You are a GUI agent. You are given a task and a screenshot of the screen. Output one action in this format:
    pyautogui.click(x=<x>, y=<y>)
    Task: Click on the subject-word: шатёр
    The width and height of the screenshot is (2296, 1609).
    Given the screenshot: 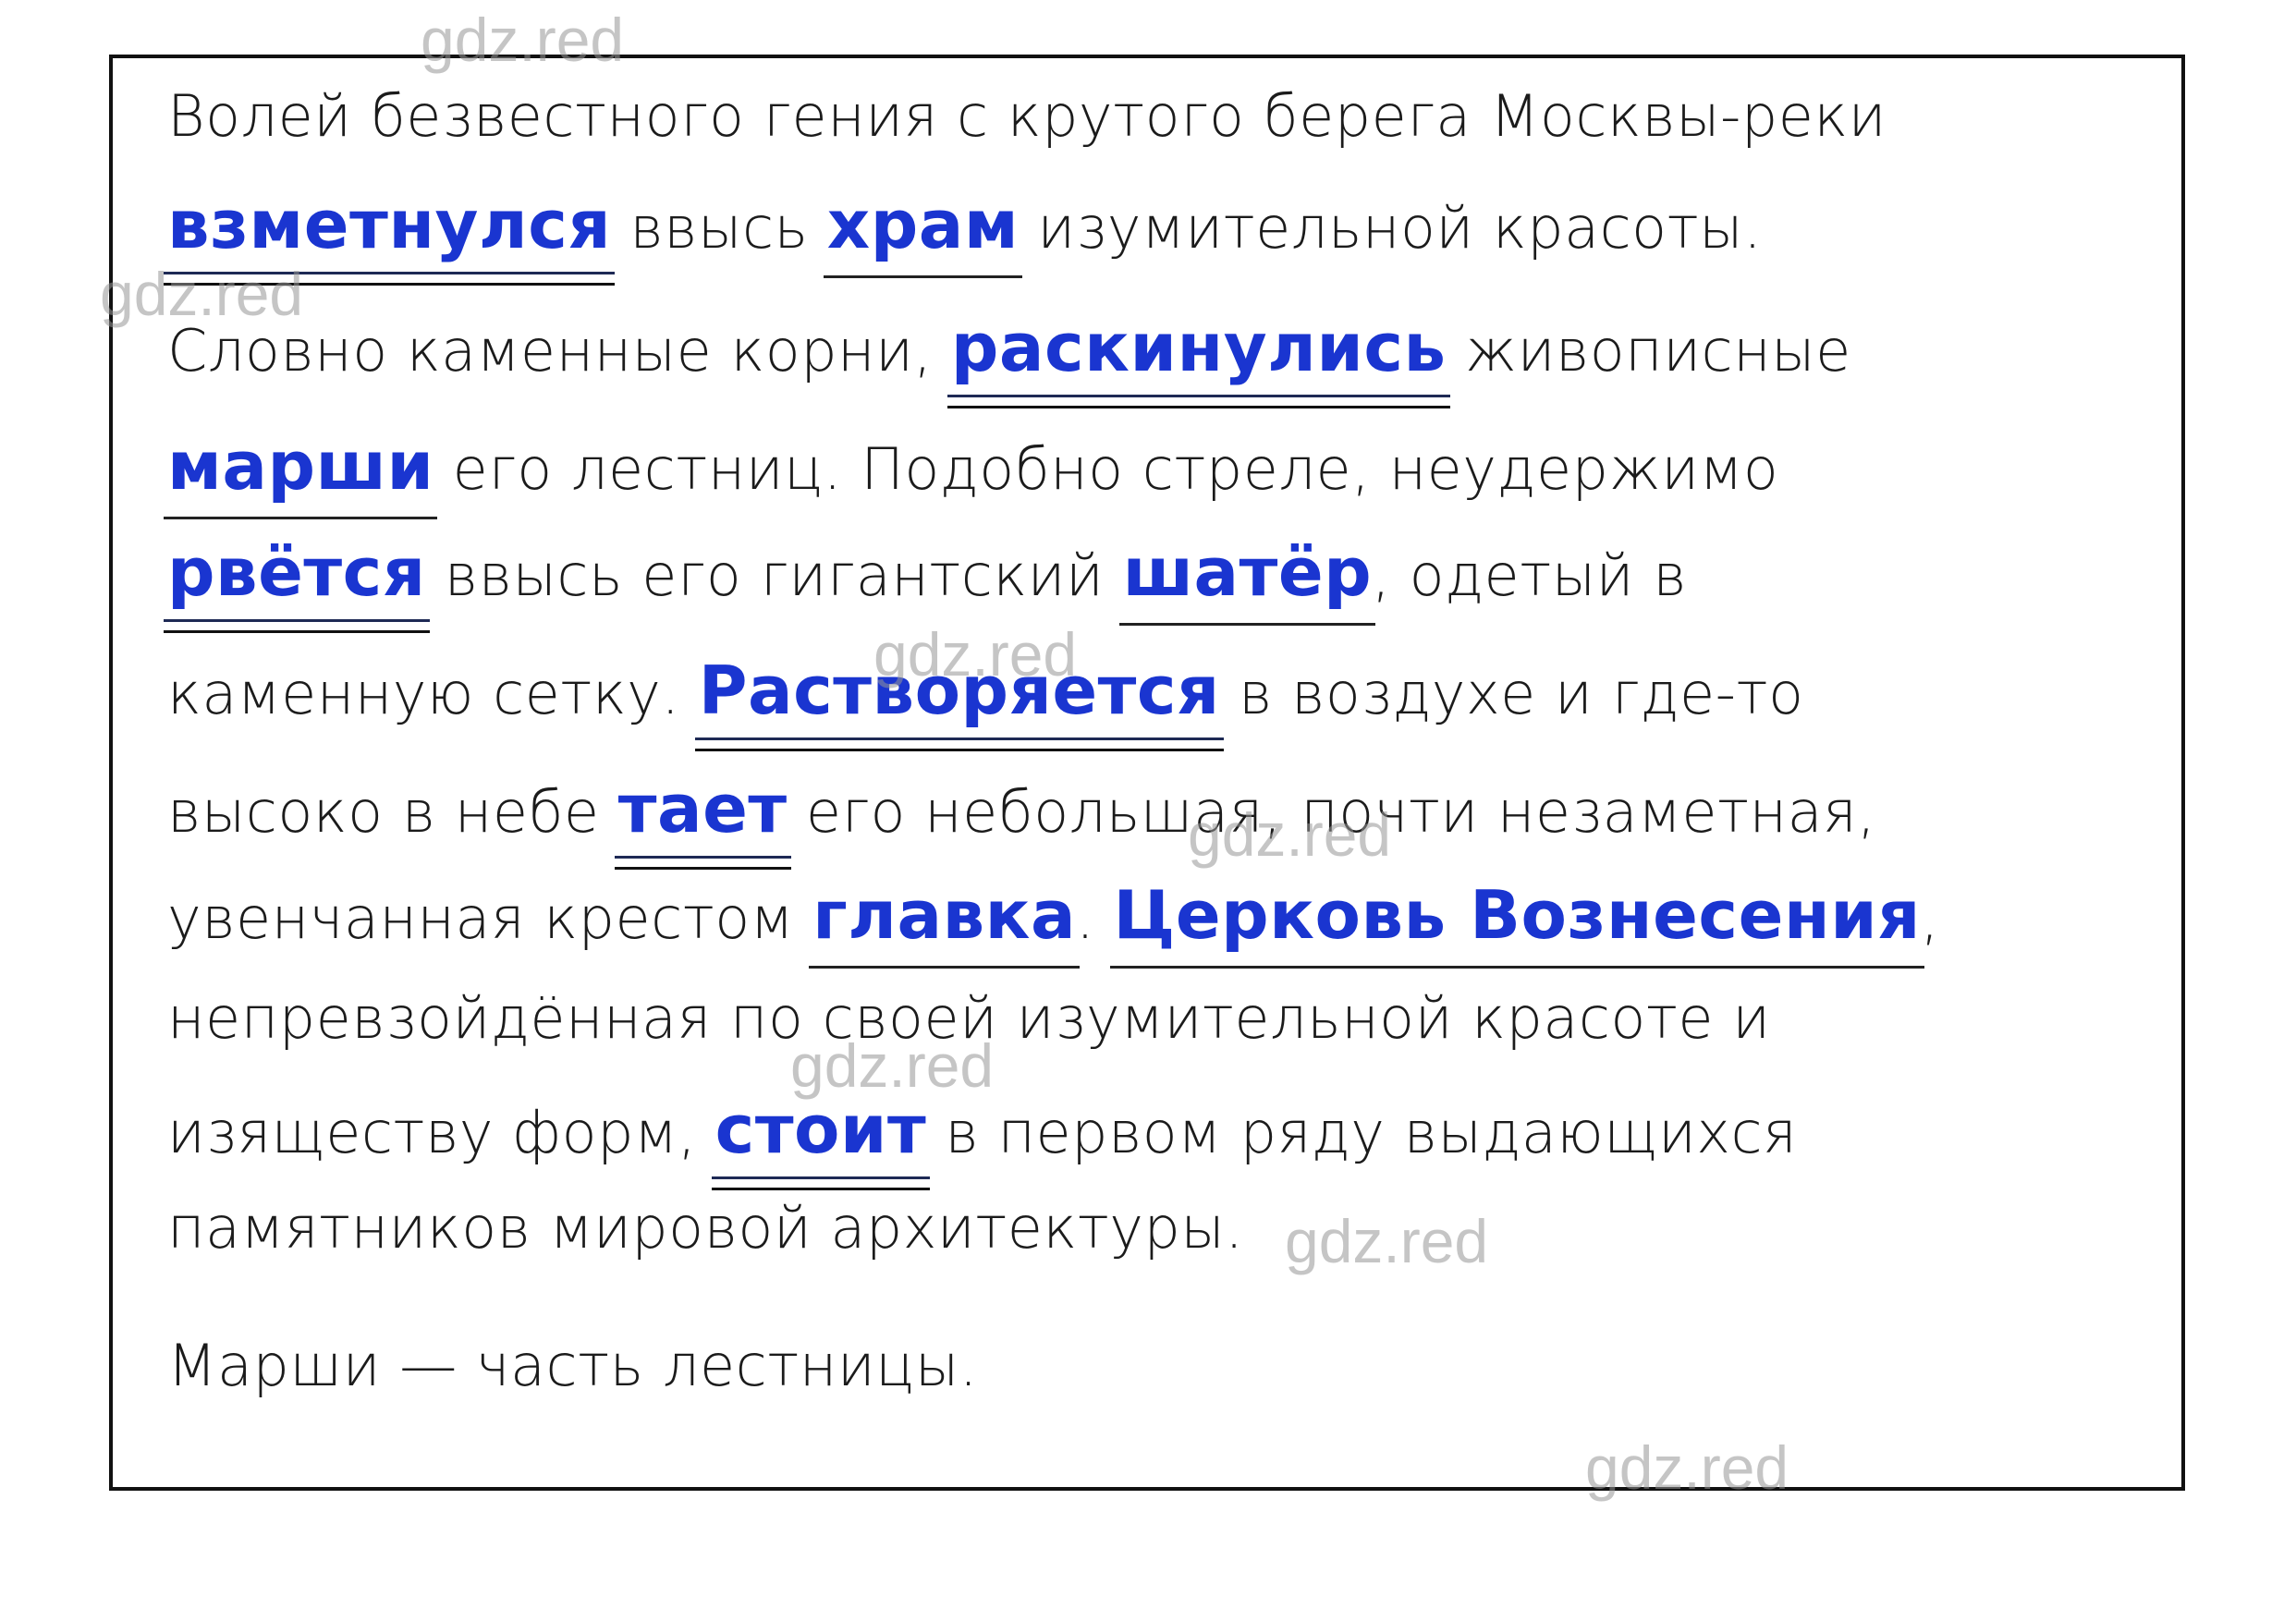 What is the action you would take?
    pyautogui.click(x=1246, y=579)
    